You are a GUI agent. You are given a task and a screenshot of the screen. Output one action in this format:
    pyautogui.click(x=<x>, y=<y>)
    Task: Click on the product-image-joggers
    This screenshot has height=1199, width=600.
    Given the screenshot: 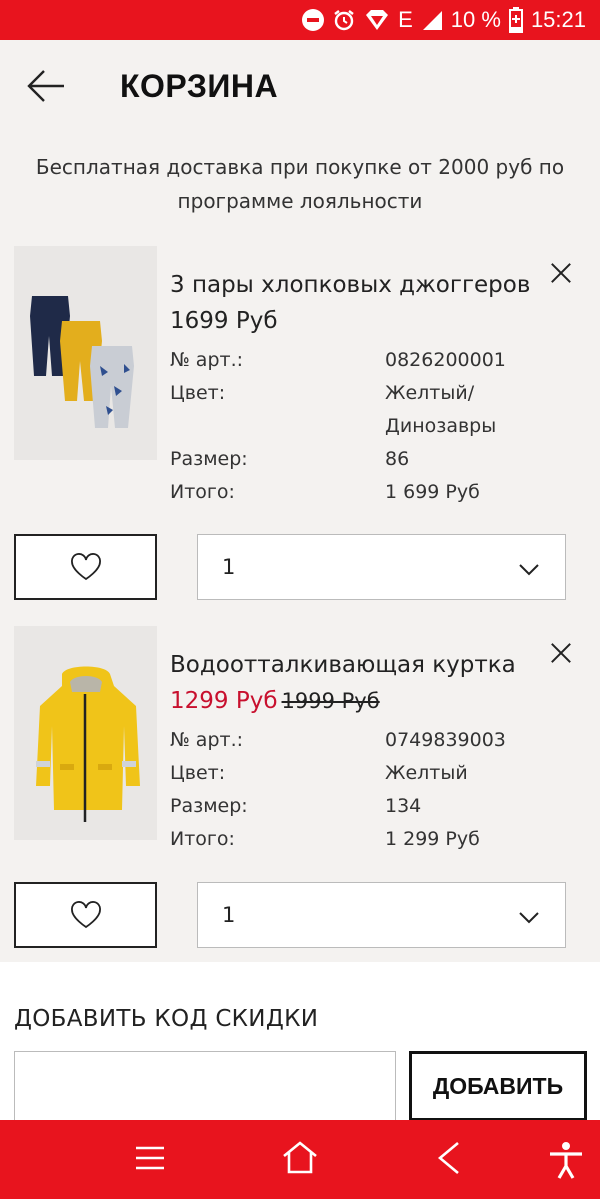 What is the action you would take?
    pyautogui.click(x=85, y=353)
    